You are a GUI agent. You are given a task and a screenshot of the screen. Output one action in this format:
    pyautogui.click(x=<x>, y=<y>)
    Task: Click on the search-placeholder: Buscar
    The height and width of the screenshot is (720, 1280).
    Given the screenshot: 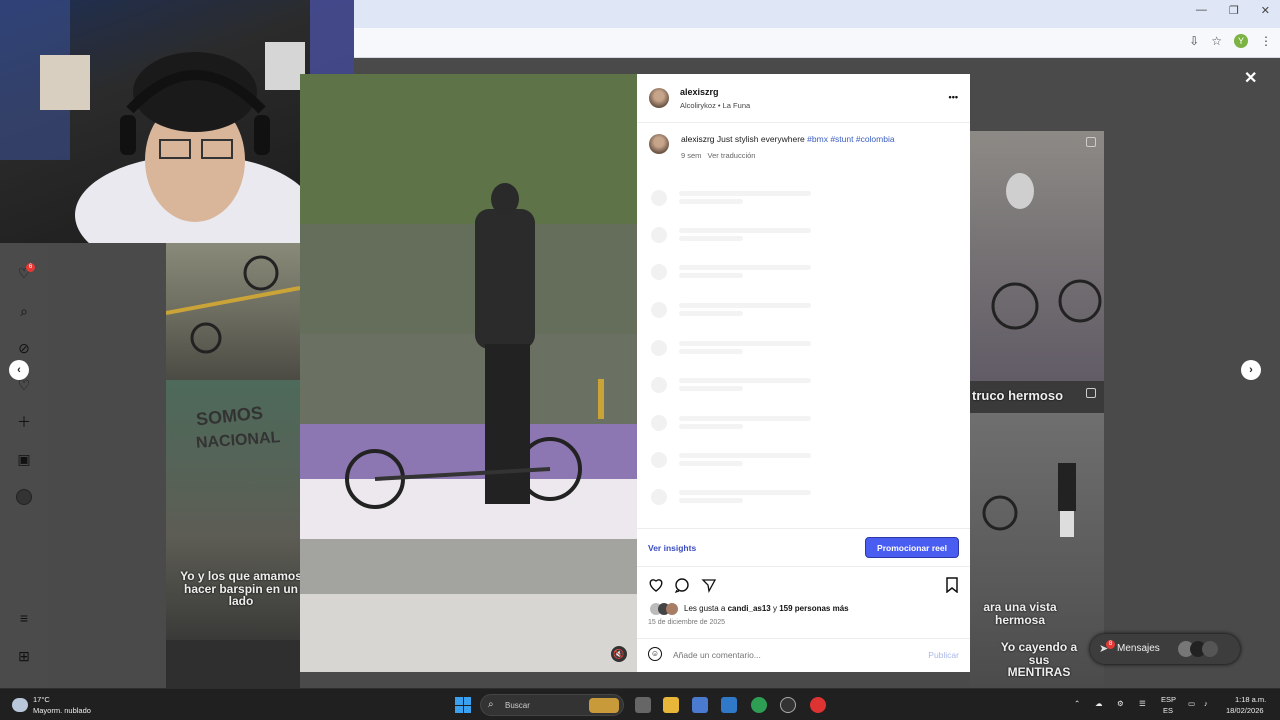 What is the action you would take?
    pyautogui.click(x=517, y=705)
    